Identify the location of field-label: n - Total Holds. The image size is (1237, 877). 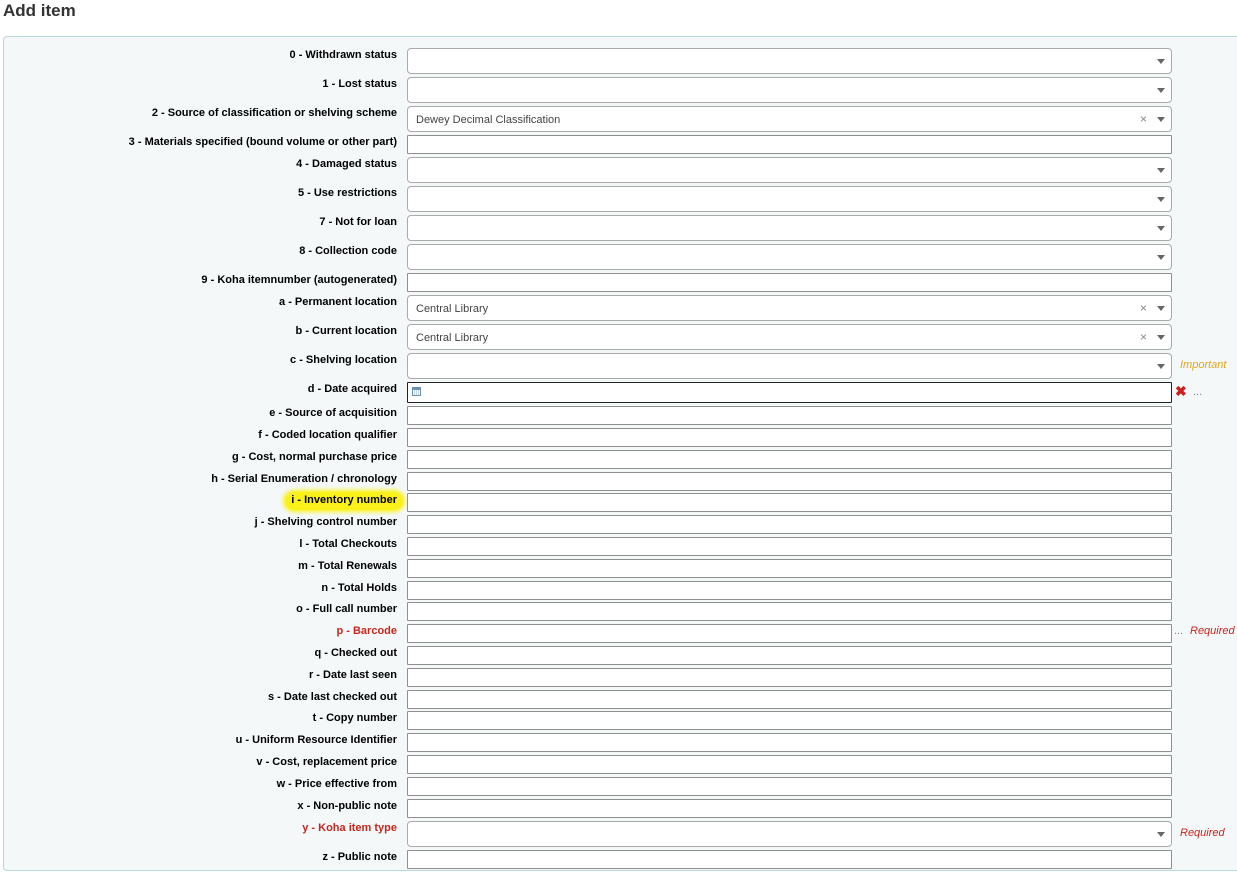
(359, 588).